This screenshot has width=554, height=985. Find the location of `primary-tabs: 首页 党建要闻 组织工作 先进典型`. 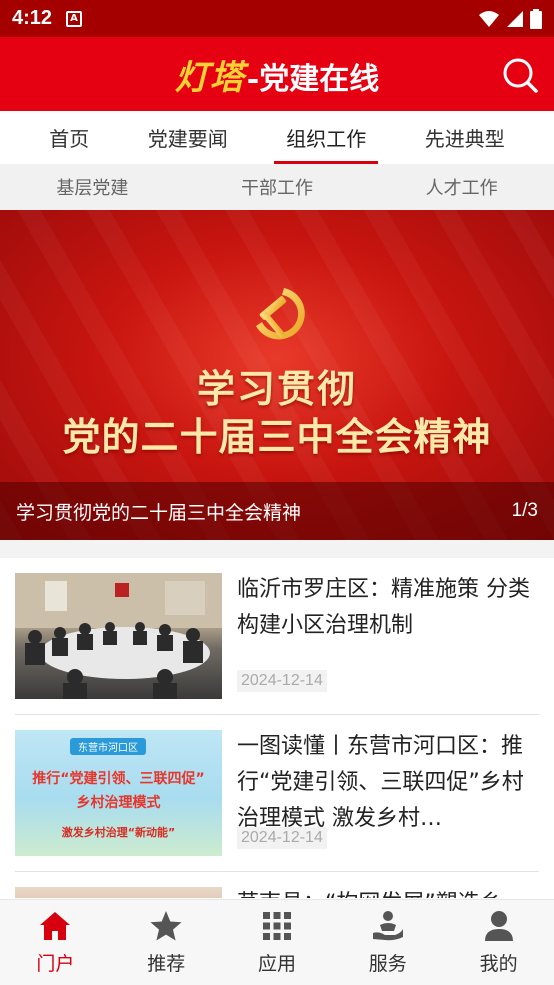

primary-tabs: 首页 党建要闻 组织工作 先进典型 is located at coordinates (277, 137).